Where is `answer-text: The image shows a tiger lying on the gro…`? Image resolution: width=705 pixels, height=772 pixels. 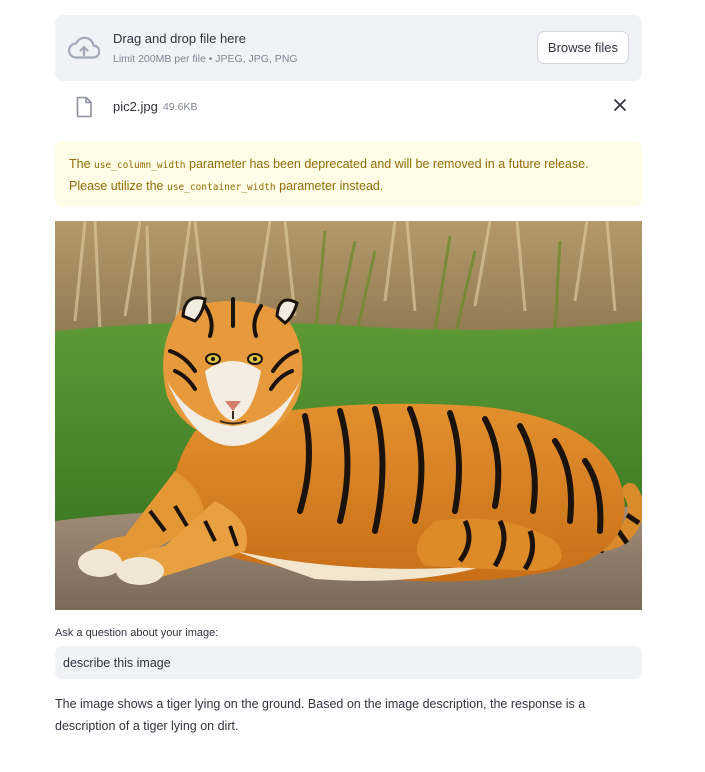
answer-text: The image shows a tiger lying on the gro… is located at coordinates (320, 715).